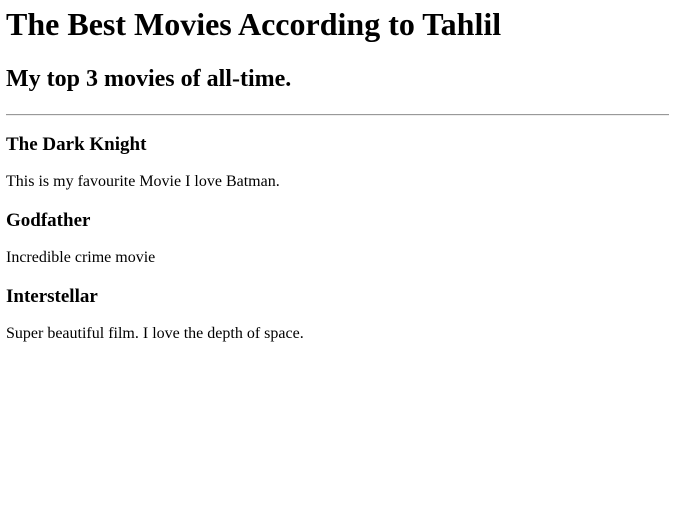 Image resolution: width=675 pixels, height=510 pixels. What do you see at coordinates (48, 220) in the screenshot?
I see `movie-title: Godfather` at bounding box center [48, 220].